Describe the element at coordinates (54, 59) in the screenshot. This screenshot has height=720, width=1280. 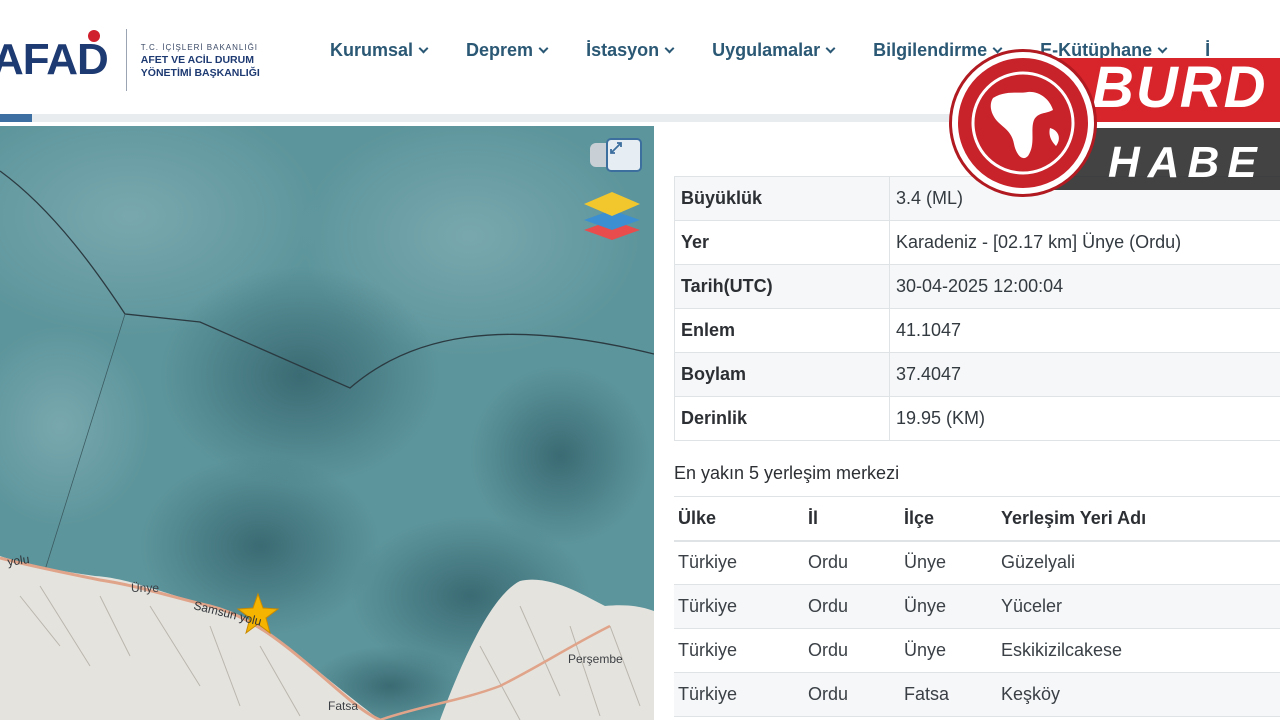
I see `logo-wordmark: AFAD` at that location.